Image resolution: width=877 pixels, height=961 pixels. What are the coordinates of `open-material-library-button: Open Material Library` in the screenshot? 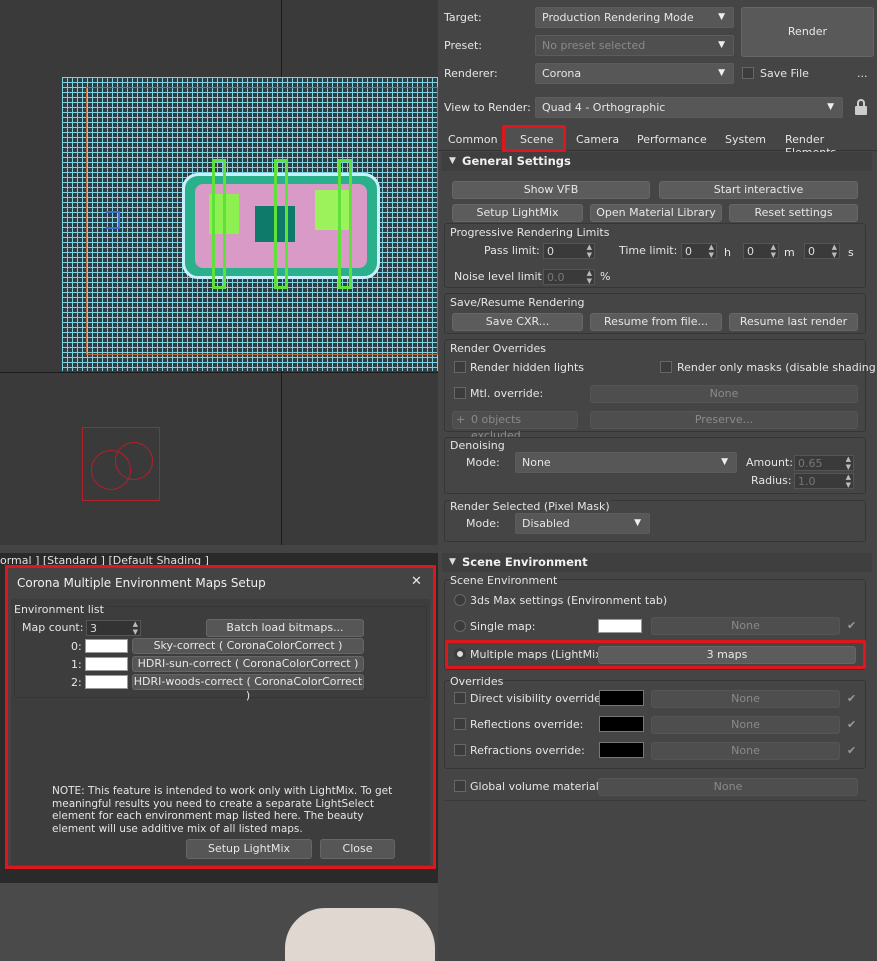 It's located at (656, 213).